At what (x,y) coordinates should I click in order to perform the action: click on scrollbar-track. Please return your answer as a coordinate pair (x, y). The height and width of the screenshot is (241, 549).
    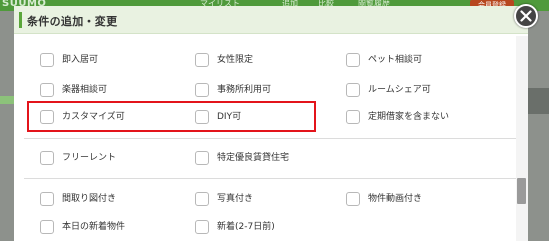
    Looking at the image, I should click on (522, 138).